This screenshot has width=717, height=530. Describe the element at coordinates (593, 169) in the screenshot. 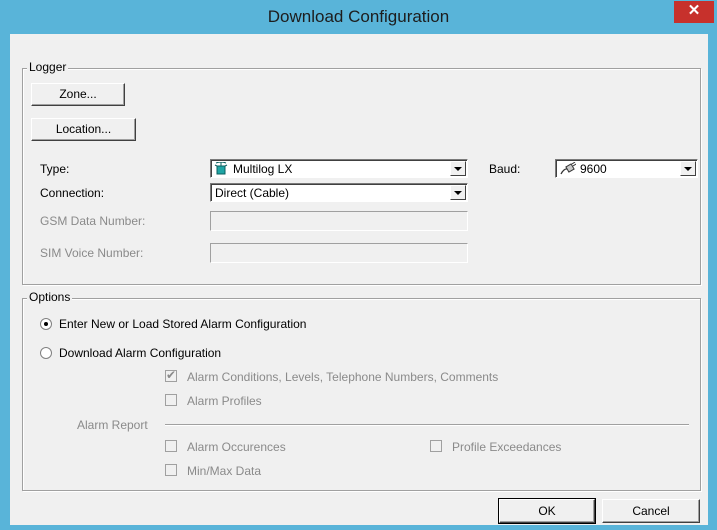

I see `baud-select-value: 9600` at that location.